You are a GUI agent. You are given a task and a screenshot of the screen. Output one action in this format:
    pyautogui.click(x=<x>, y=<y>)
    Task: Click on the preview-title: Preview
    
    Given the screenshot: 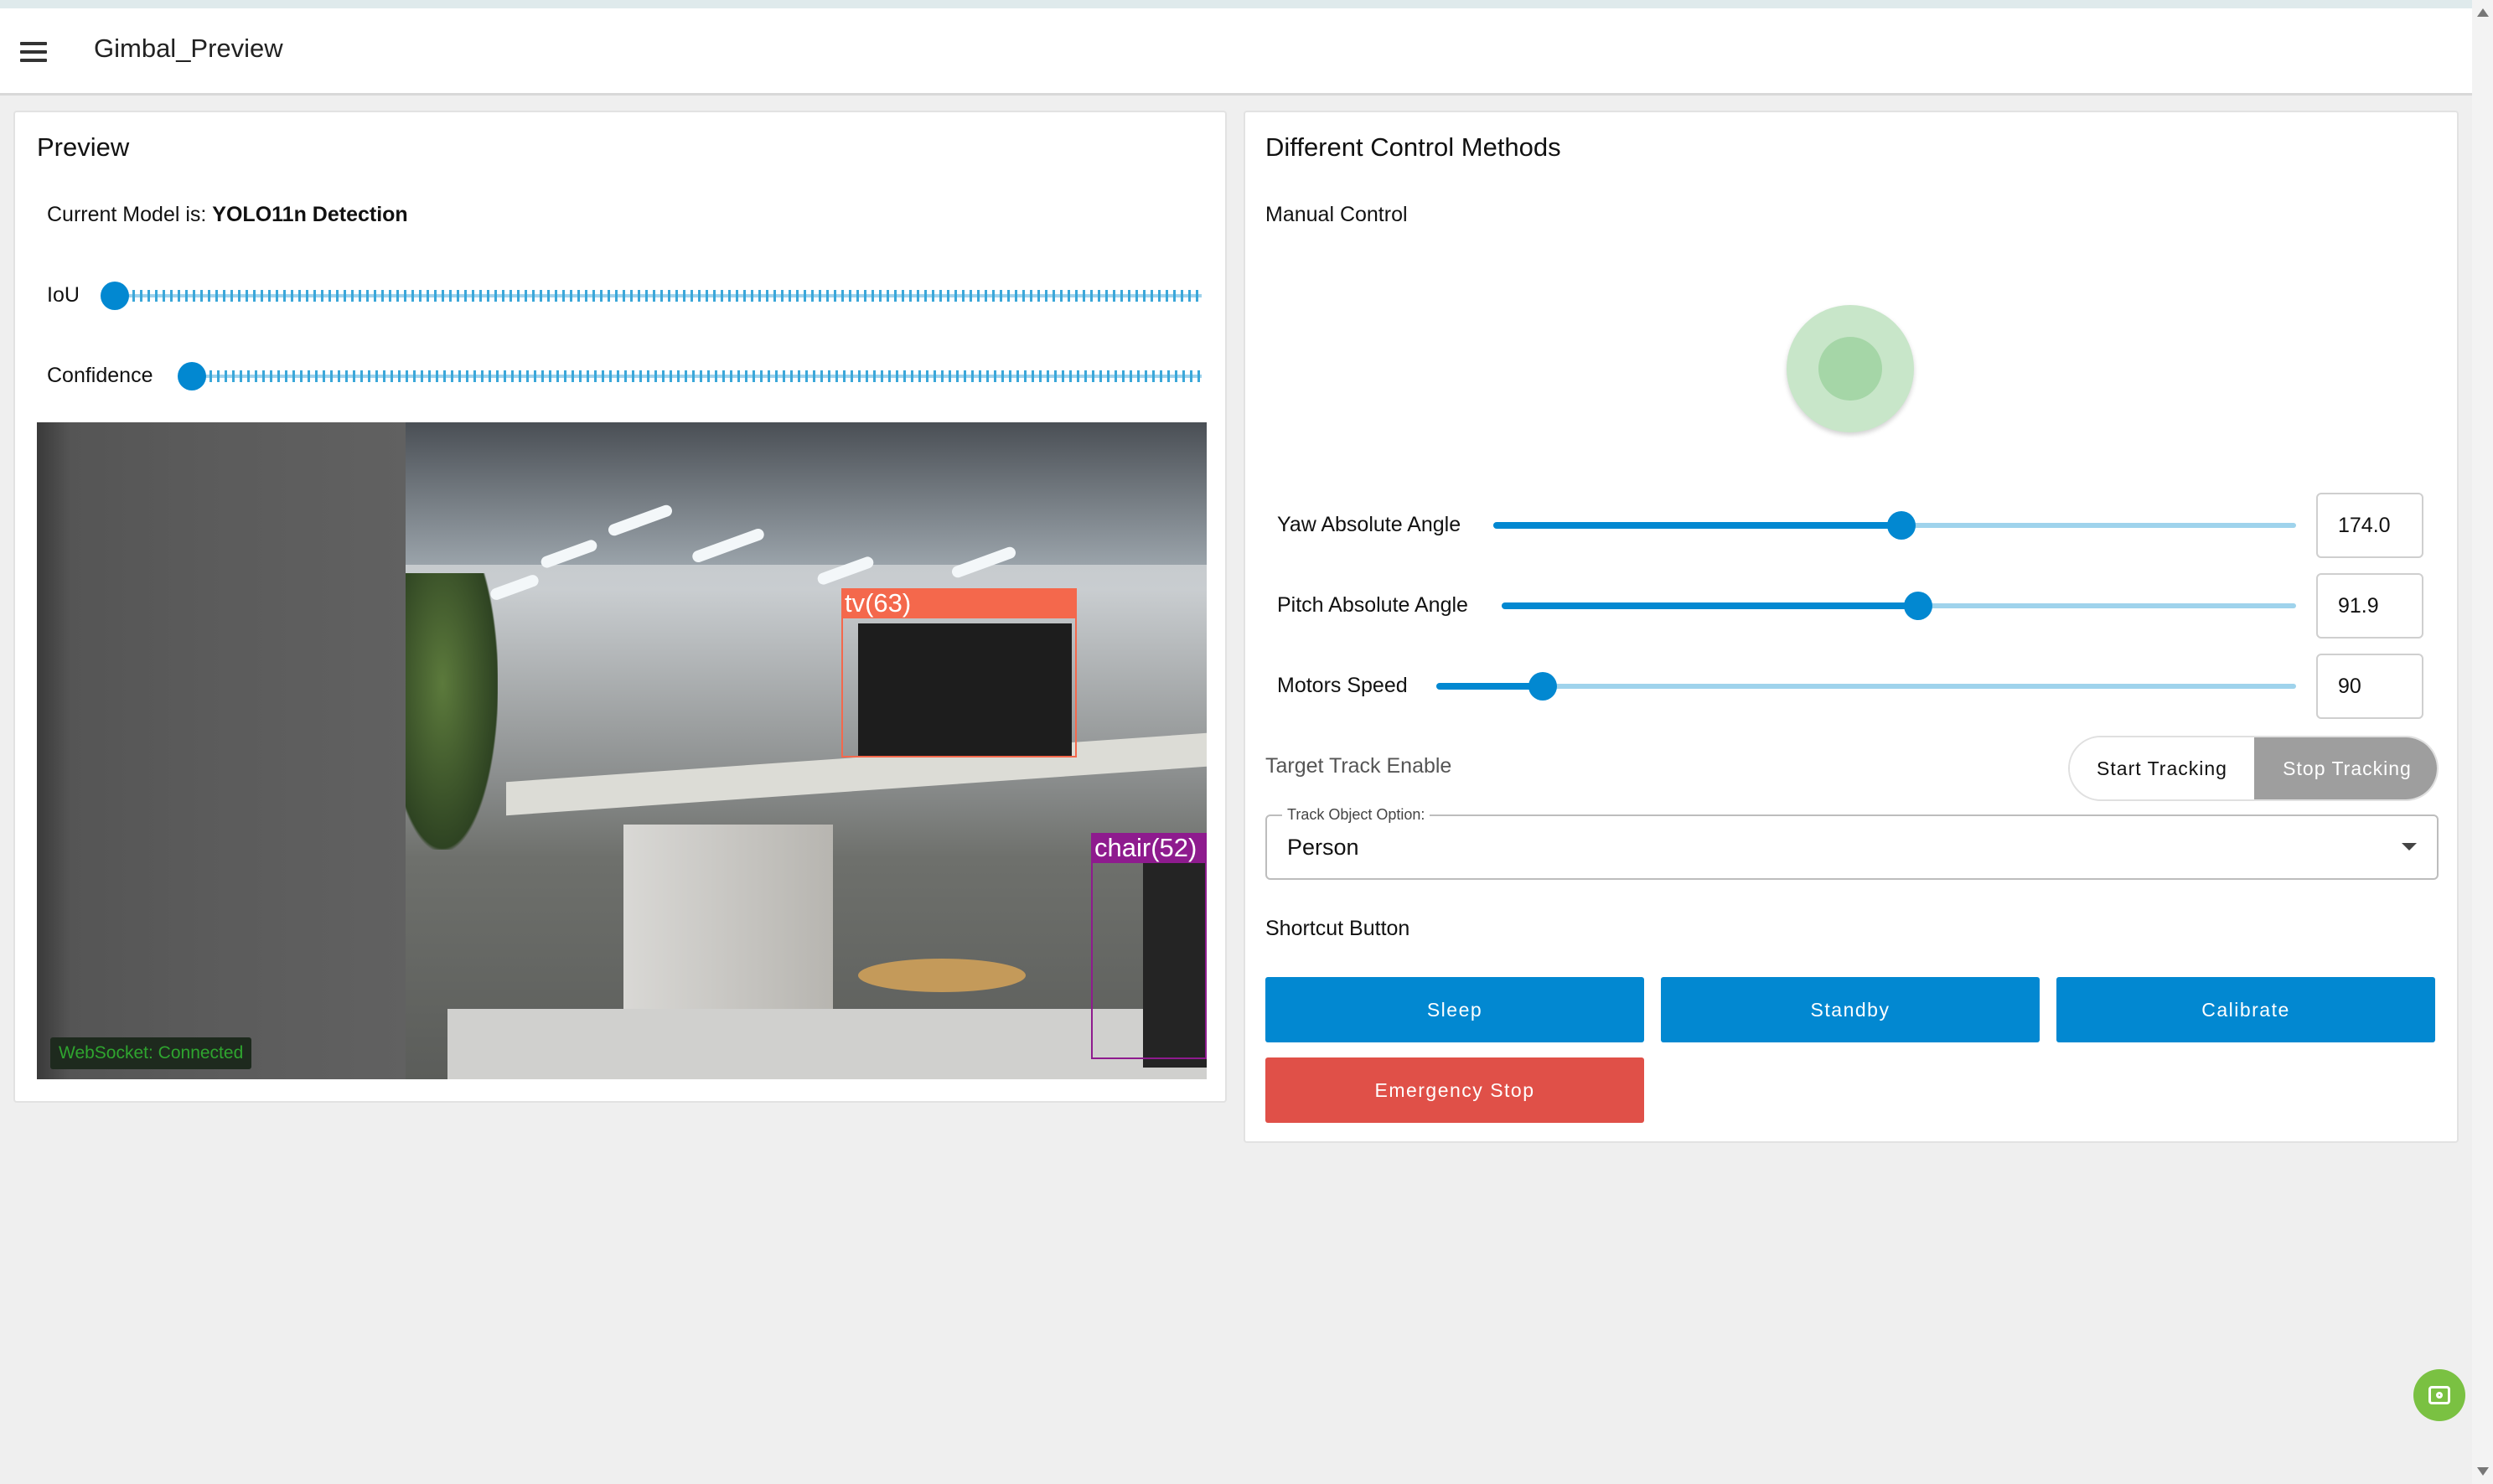 What is the action you would take?
    pyautogui.click(x=83, y=147)
    